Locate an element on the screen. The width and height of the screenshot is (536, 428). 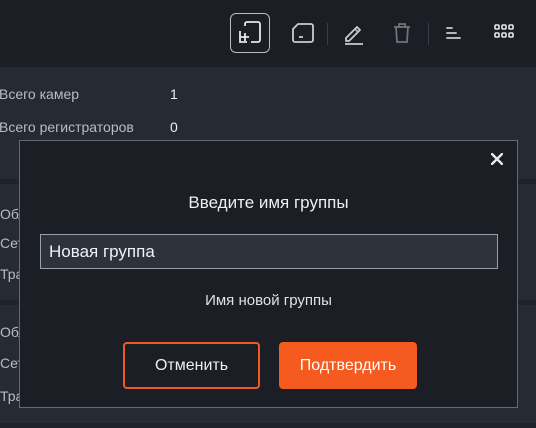
close-icon is located at coordinates (497, 159).